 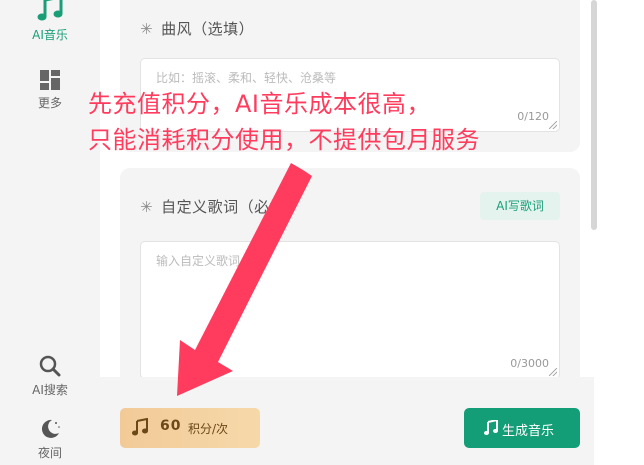 I want to click on annotation-arrow-icon, so click(x=244, y=279).